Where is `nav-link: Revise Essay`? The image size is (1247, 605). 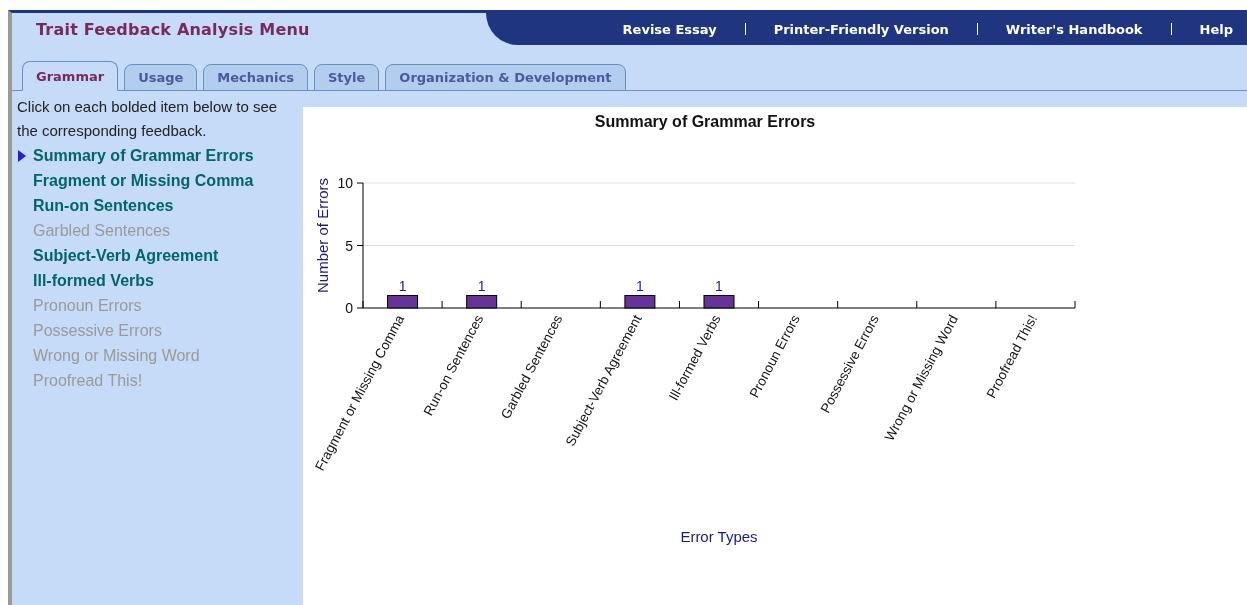
nav-link: Revise Essay is located at coordinates (669, 29).